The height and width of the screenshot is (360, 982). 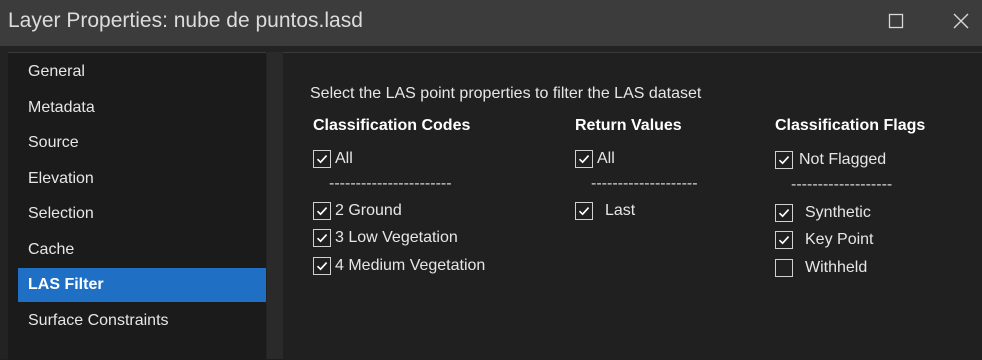 I want to click on return-values-heading: Return Values, so click(x=628, y=125).